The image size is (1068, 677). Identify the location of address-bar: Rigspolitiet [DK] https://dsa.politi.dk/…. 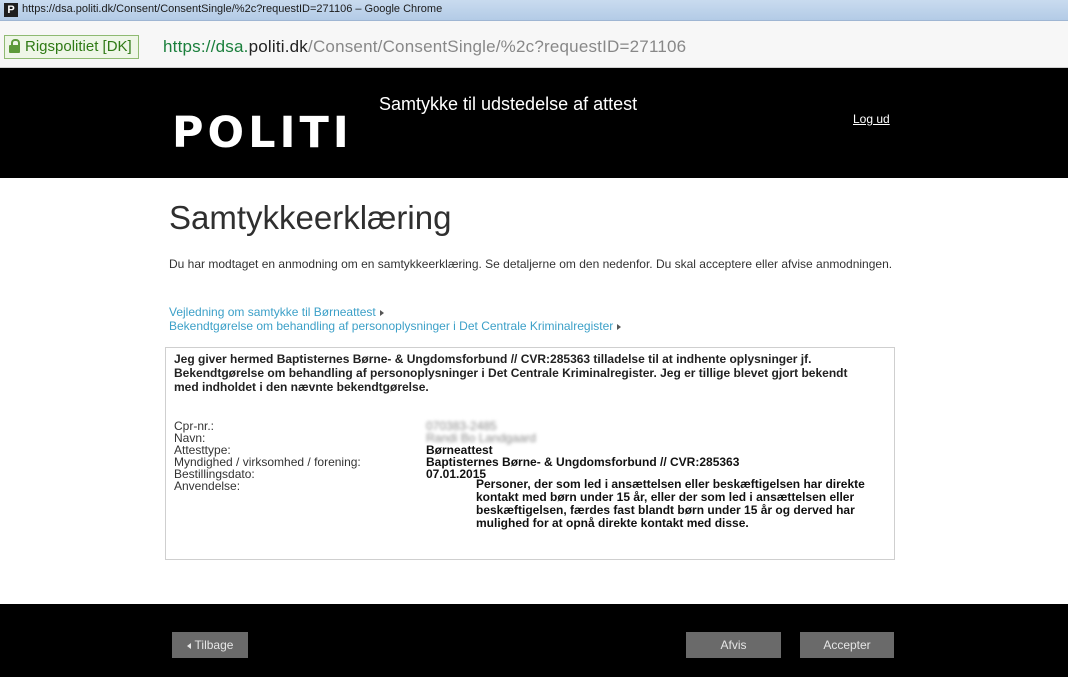
(534, 44).